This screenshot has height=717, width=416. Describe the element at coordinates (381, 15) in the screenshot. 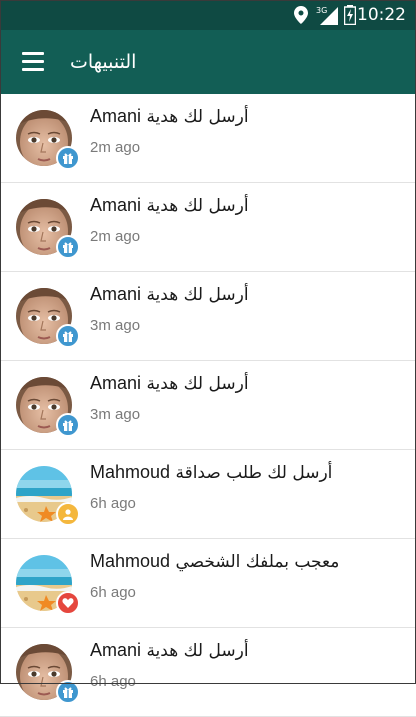

I see `status-time: 10:22` at that location.